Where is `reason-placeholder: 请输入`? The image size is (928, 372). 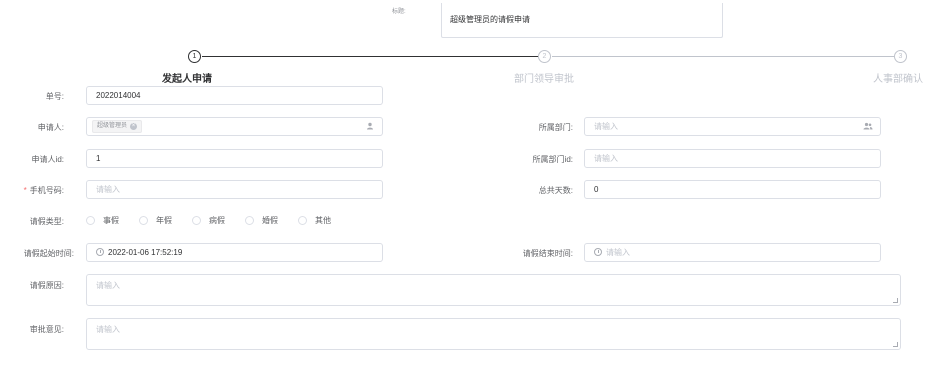 reason-placeholder: 请输入 is located at coordinates (108, 285).